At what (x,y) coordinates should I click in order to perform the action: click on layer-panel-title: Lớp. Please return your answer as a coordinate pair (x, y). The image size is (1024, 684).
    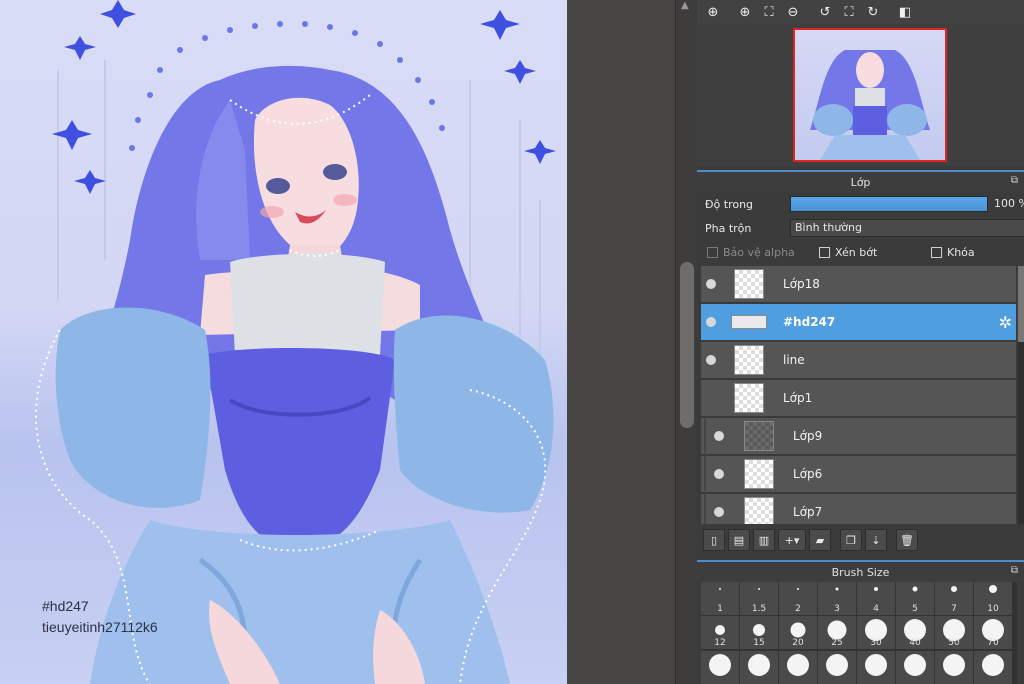
    Looking at the image, I should click on (860, 182).